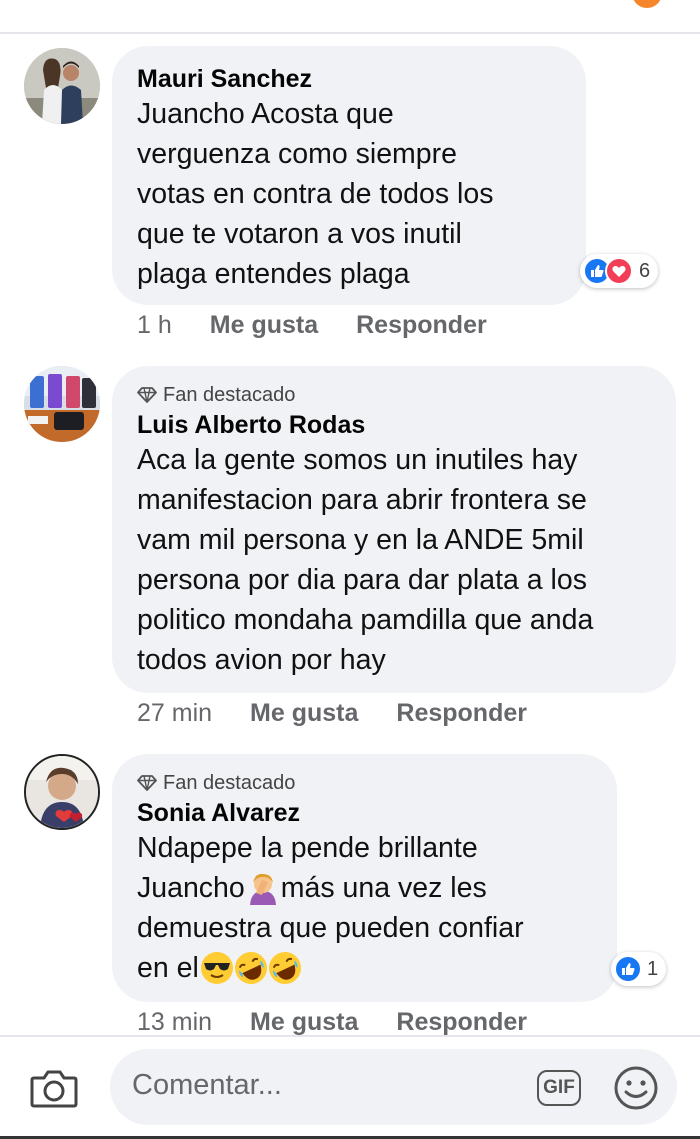 The width and height of the screenshot is (700, 1139). I want to click on comment-input: Comentar... GIF, so click(393, 1087).